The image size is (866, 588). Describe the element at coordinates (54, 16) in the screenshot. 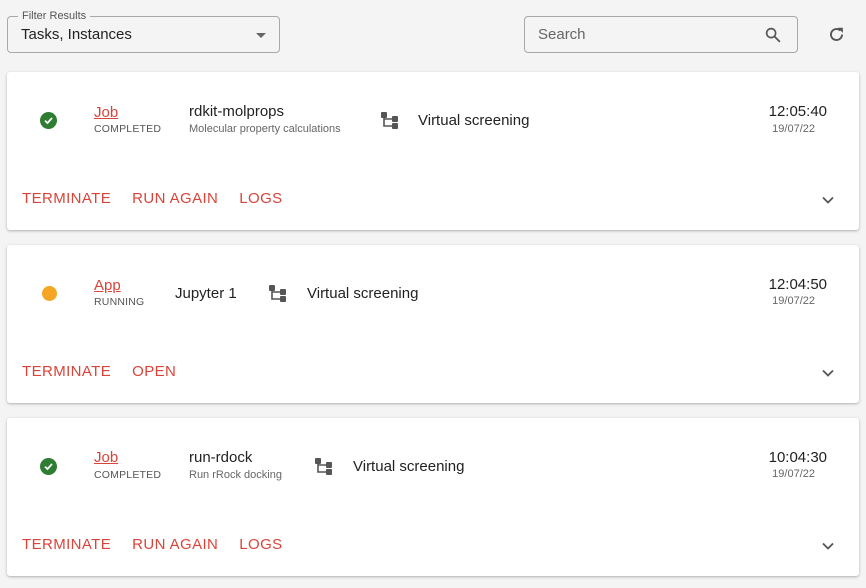

I see `filter-results-label: Filter Results` at that location.